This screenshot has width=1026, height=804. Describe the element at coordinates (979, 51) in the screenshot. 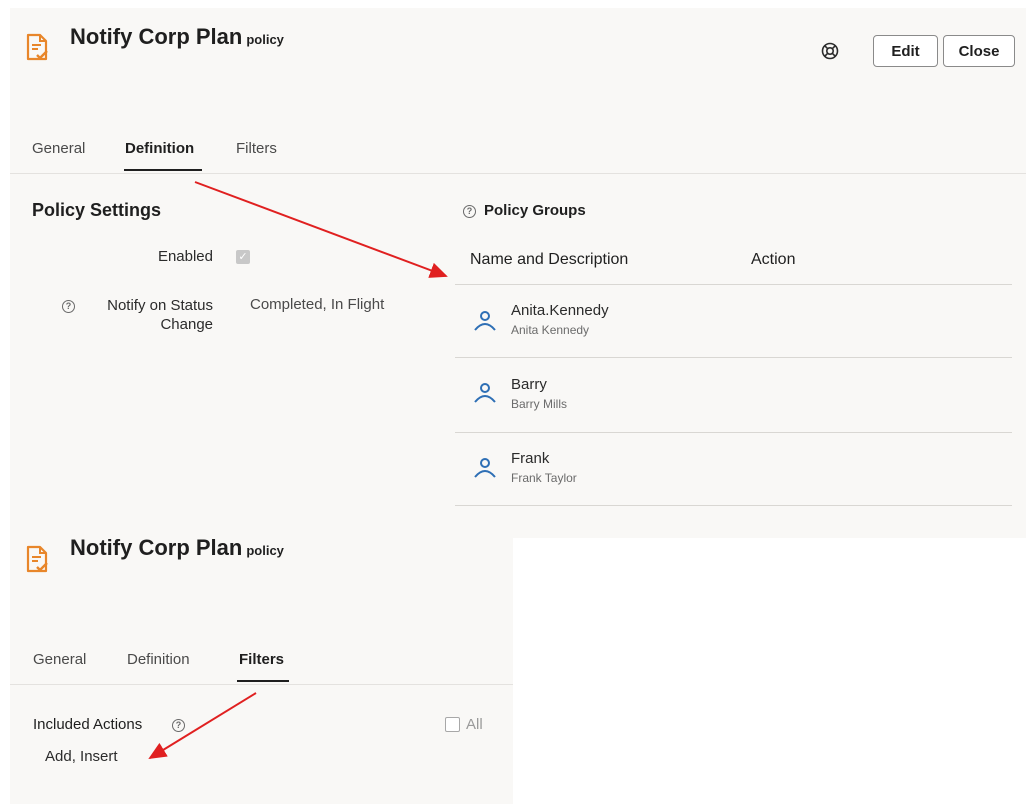

I see `close-button: Close` at that location.